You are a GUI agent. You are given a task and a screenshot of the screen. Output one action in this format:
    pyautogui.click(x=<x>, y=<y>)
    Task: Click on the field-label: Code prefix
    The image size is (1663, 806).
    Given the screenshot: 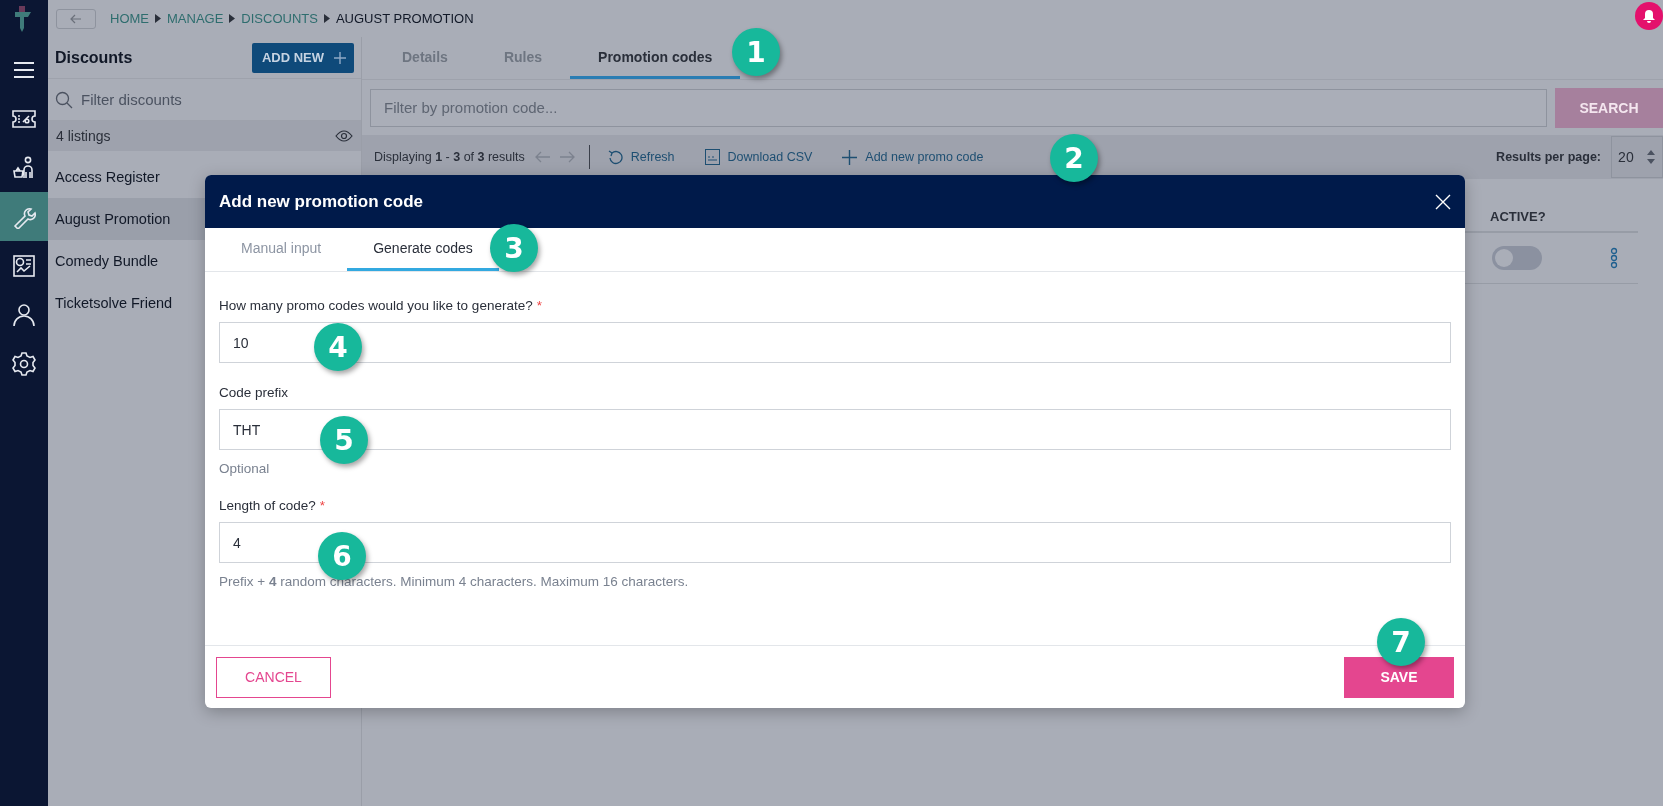 What is the action you would take?
    pyautogui.click(x=254, y=392)
    